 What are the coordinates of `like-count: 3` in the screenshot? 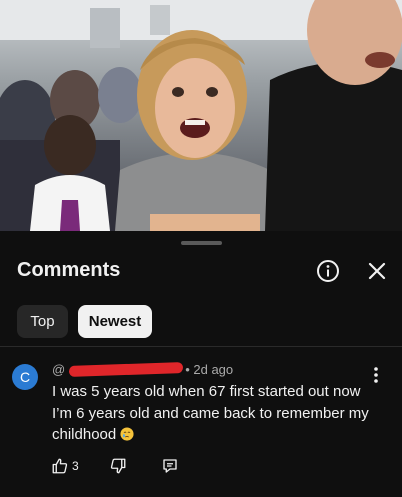 It's located at (75, 466).